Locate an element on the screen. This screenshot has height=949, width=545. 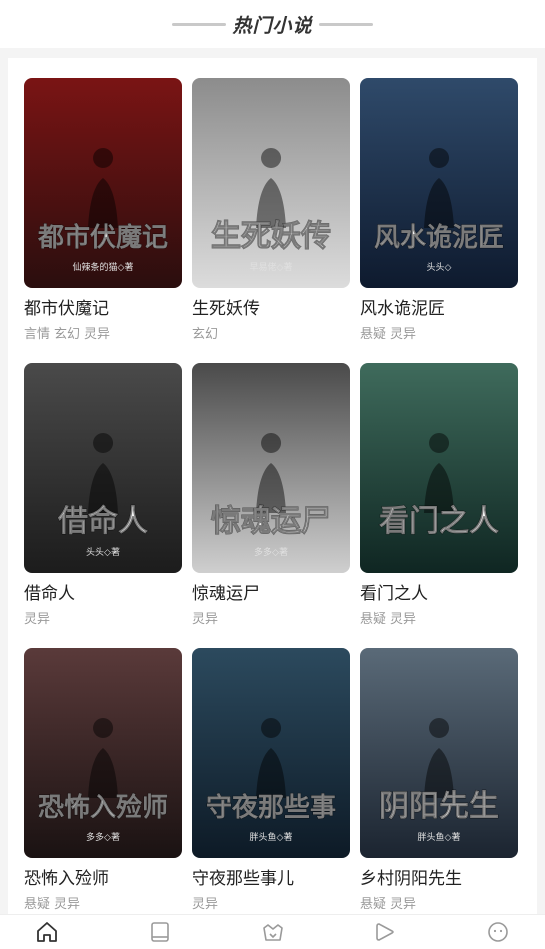
book-card: 风水诡泥匠 头头◇ 风水诡泥匠 悬疑 灵异 is located at coordinates (439, 220).